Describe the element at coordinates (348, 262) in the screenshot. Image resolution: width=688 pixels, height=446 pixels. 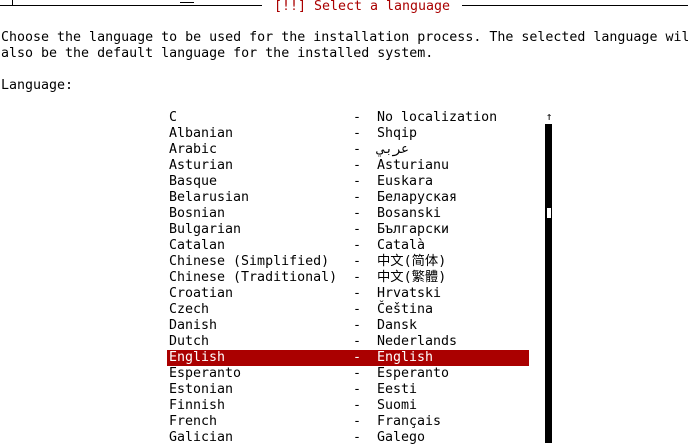
I see `language-option: Chinese (Simplified) - 中文(简体)` at that location.